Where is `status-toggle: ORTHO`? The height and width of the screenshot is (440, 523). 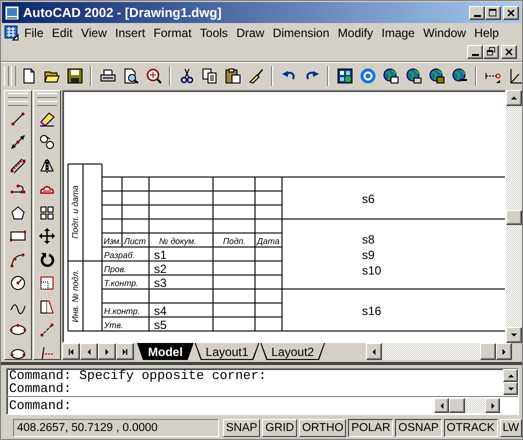
status-toggle: ORTHO is located at coordinates (322, 428).